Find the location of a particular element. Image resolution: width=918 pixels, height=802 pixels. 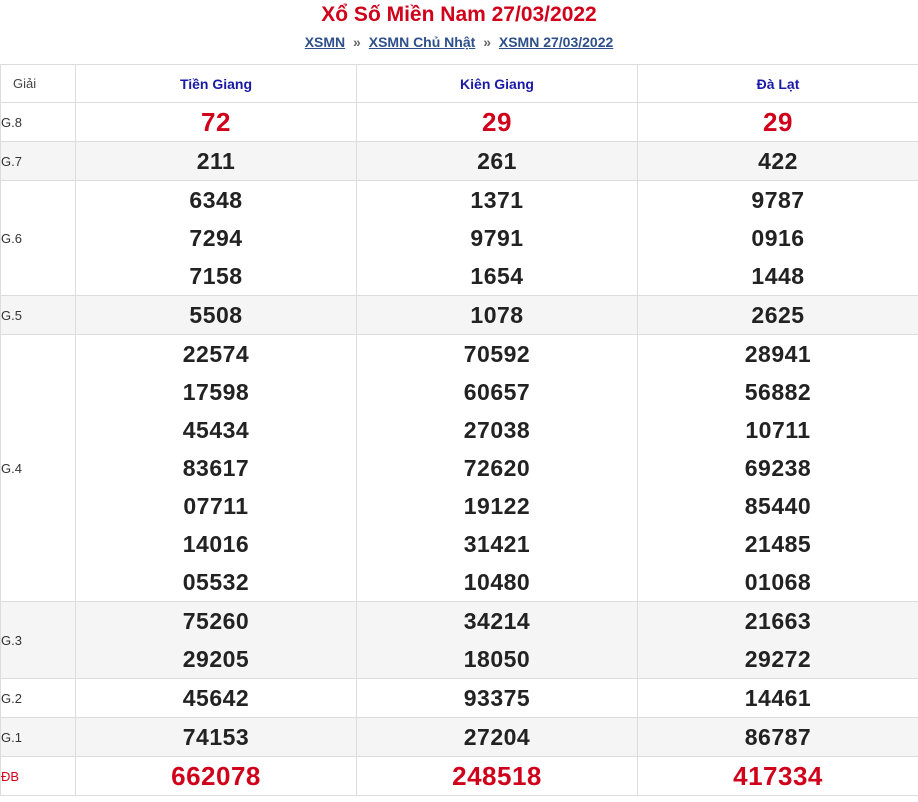

table-row: G.2 45642 93375 14461 is located at coordinates (459, 698).